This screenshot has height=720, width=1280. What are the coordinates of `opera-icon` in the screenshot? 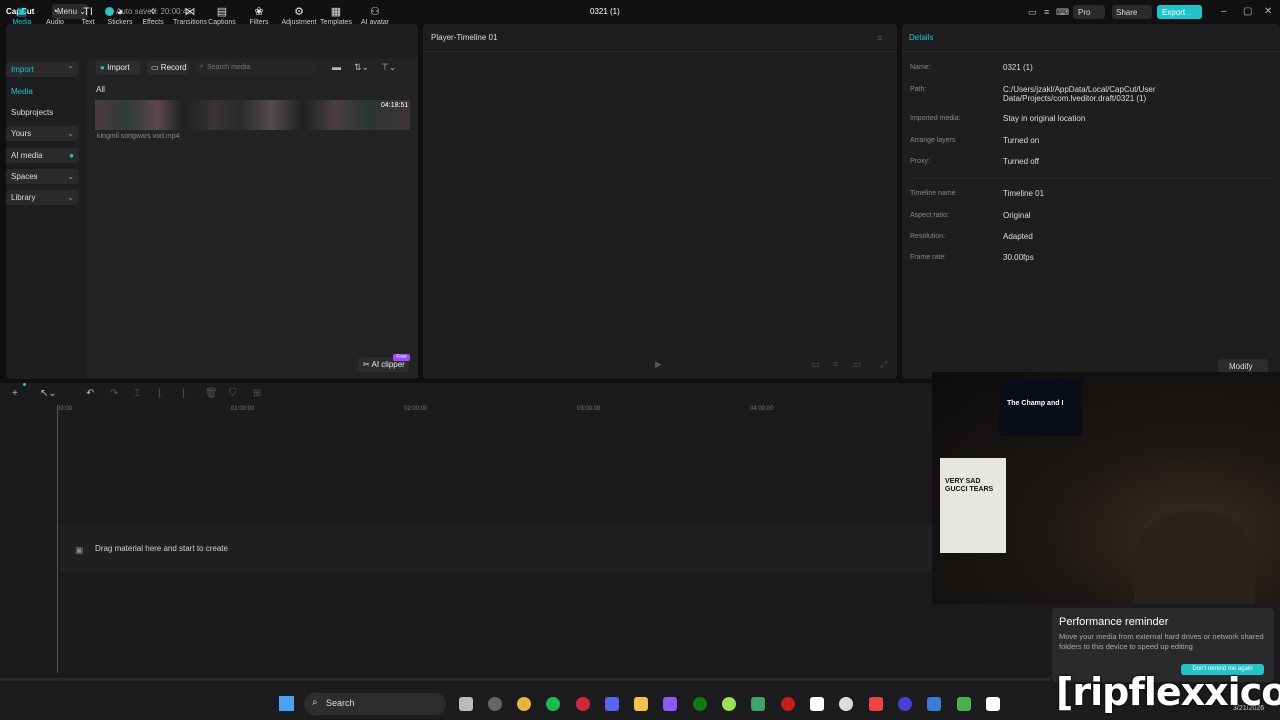 It's located at (583, 704).